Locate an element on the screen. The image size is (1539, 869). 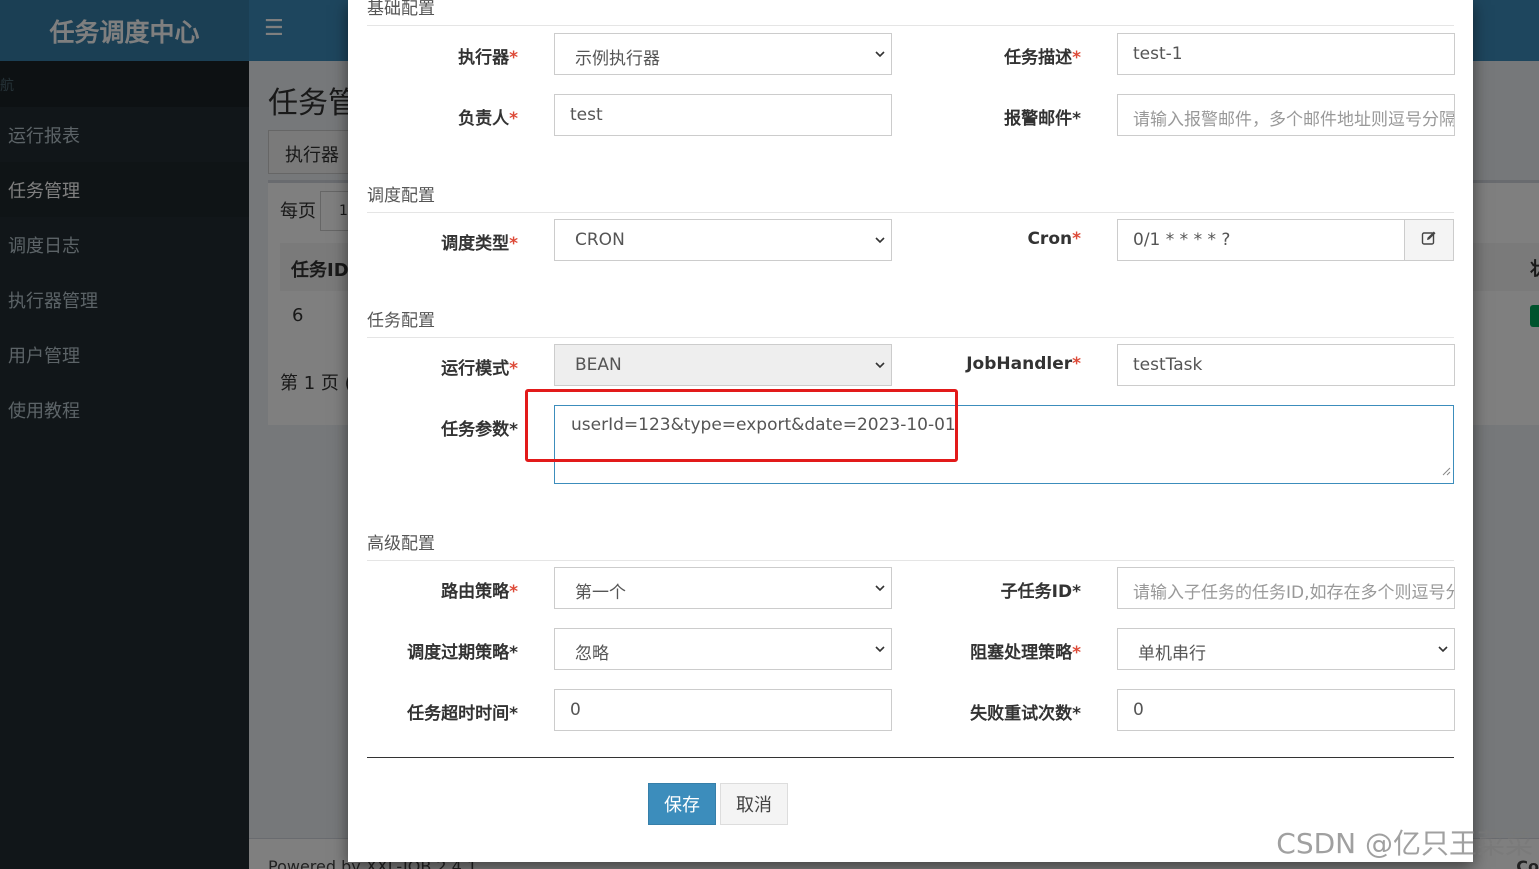
resize-grip-icon is located at coordinates (1446, 471).